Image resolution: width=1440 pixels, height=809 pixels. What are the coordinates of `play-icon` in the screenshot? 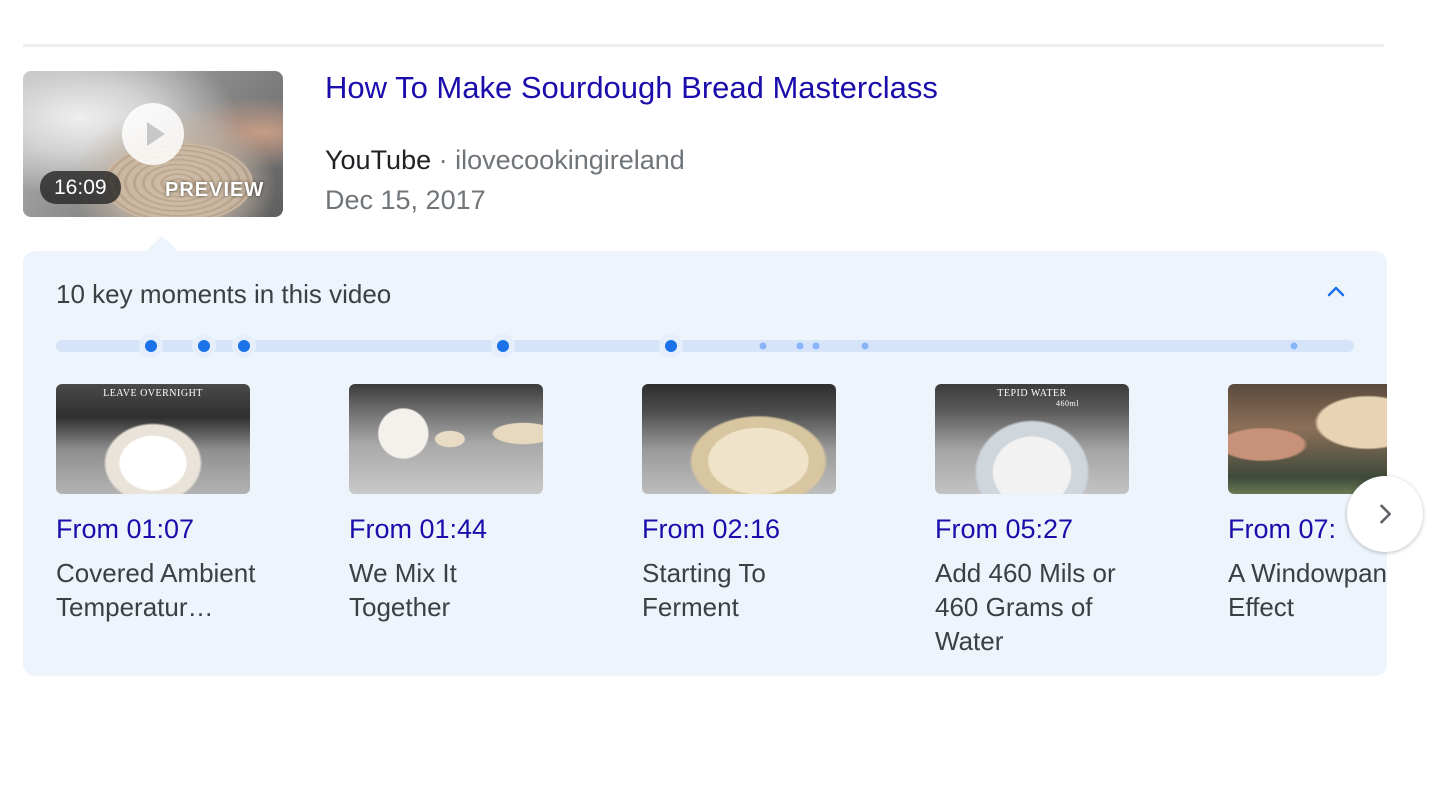 It's located at (156, 134).